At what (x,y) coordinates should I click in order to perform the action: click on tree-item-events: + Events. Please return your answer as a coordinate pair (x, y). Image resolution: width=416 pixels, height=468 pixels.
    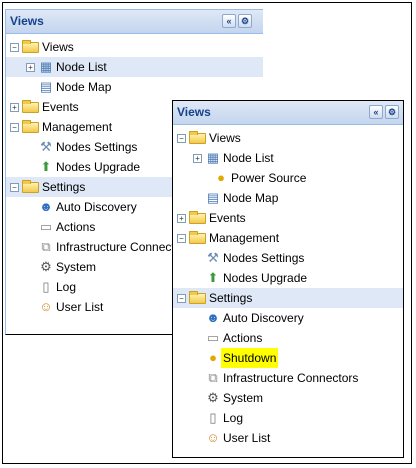
    Looking at the image, I should click on (288, 218).